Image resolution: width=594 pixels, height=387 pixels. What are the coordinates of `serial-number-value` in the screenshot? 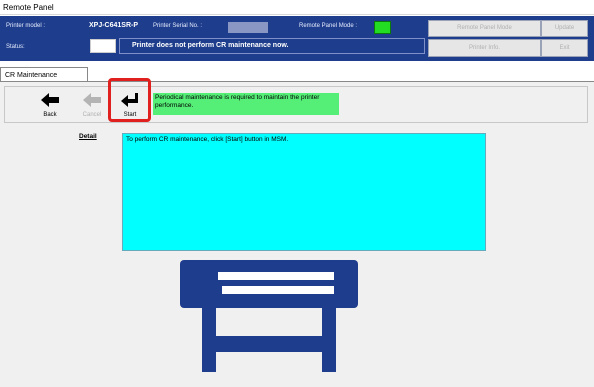 It's located at (248, 27).